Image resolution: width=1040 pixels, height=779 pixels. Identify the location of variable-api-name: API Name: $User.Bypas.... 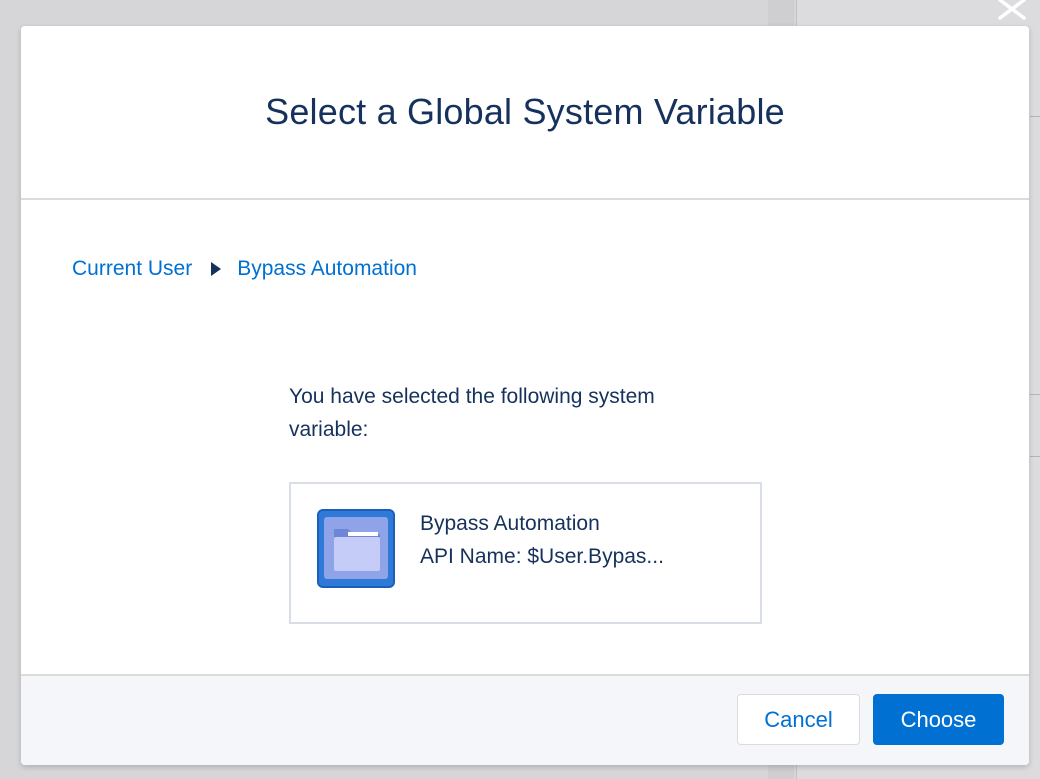
(542, 556).